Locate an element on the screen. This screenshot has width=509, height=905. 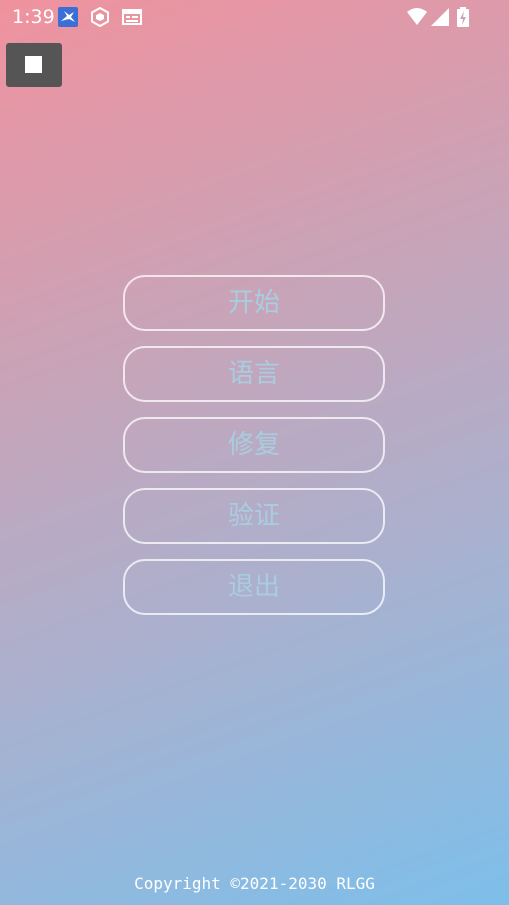
repair-button: 修复 is located at coordinates (254, 445).